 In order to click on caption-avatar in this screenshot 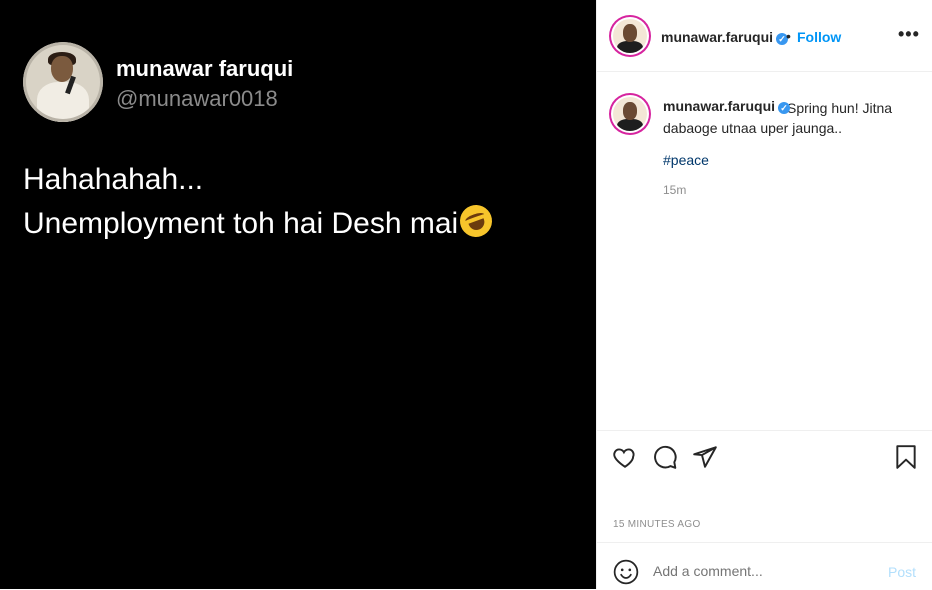, I will do `click(630, 114)`.